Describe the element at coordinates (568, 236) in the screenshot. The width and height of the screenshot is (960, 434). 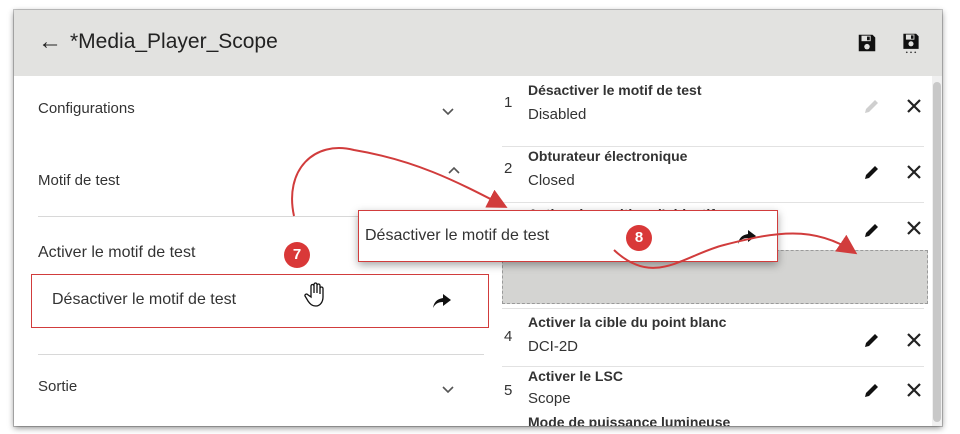
I see `drag-preview-card: Désactiver le motif de test` at that location.